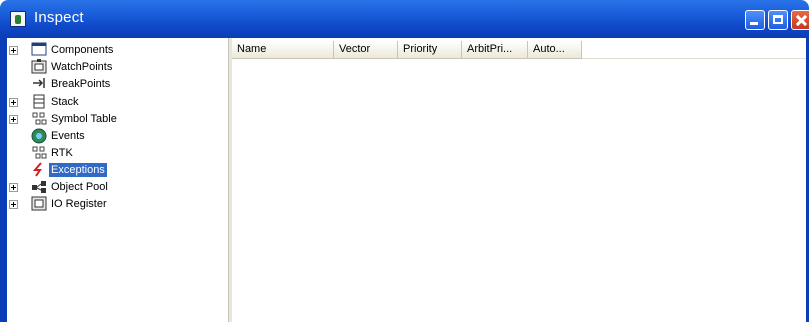 Image resolution: width=809 pixels, height=322 pixels. What do you see at coordinates (39, 102) in the screenshot?
I see `stack-icon` at bounding box center [39, 102].